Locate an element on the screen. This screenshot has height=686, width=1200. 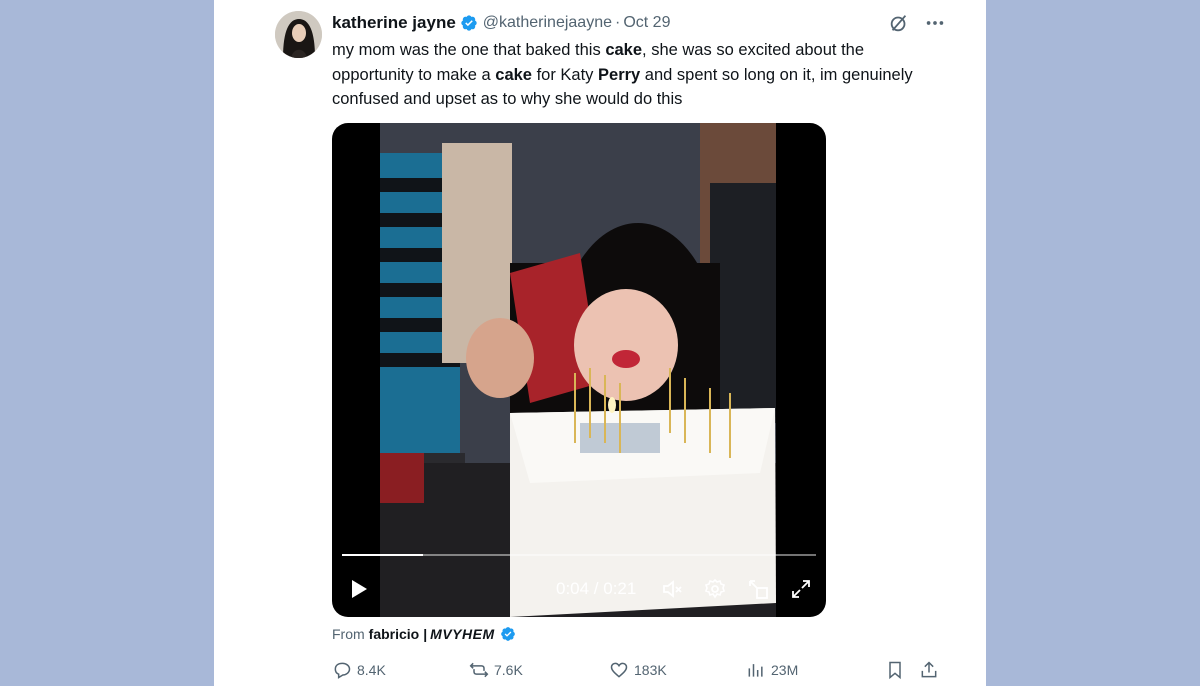
bookmark-button is located at coordinates (897, 670).